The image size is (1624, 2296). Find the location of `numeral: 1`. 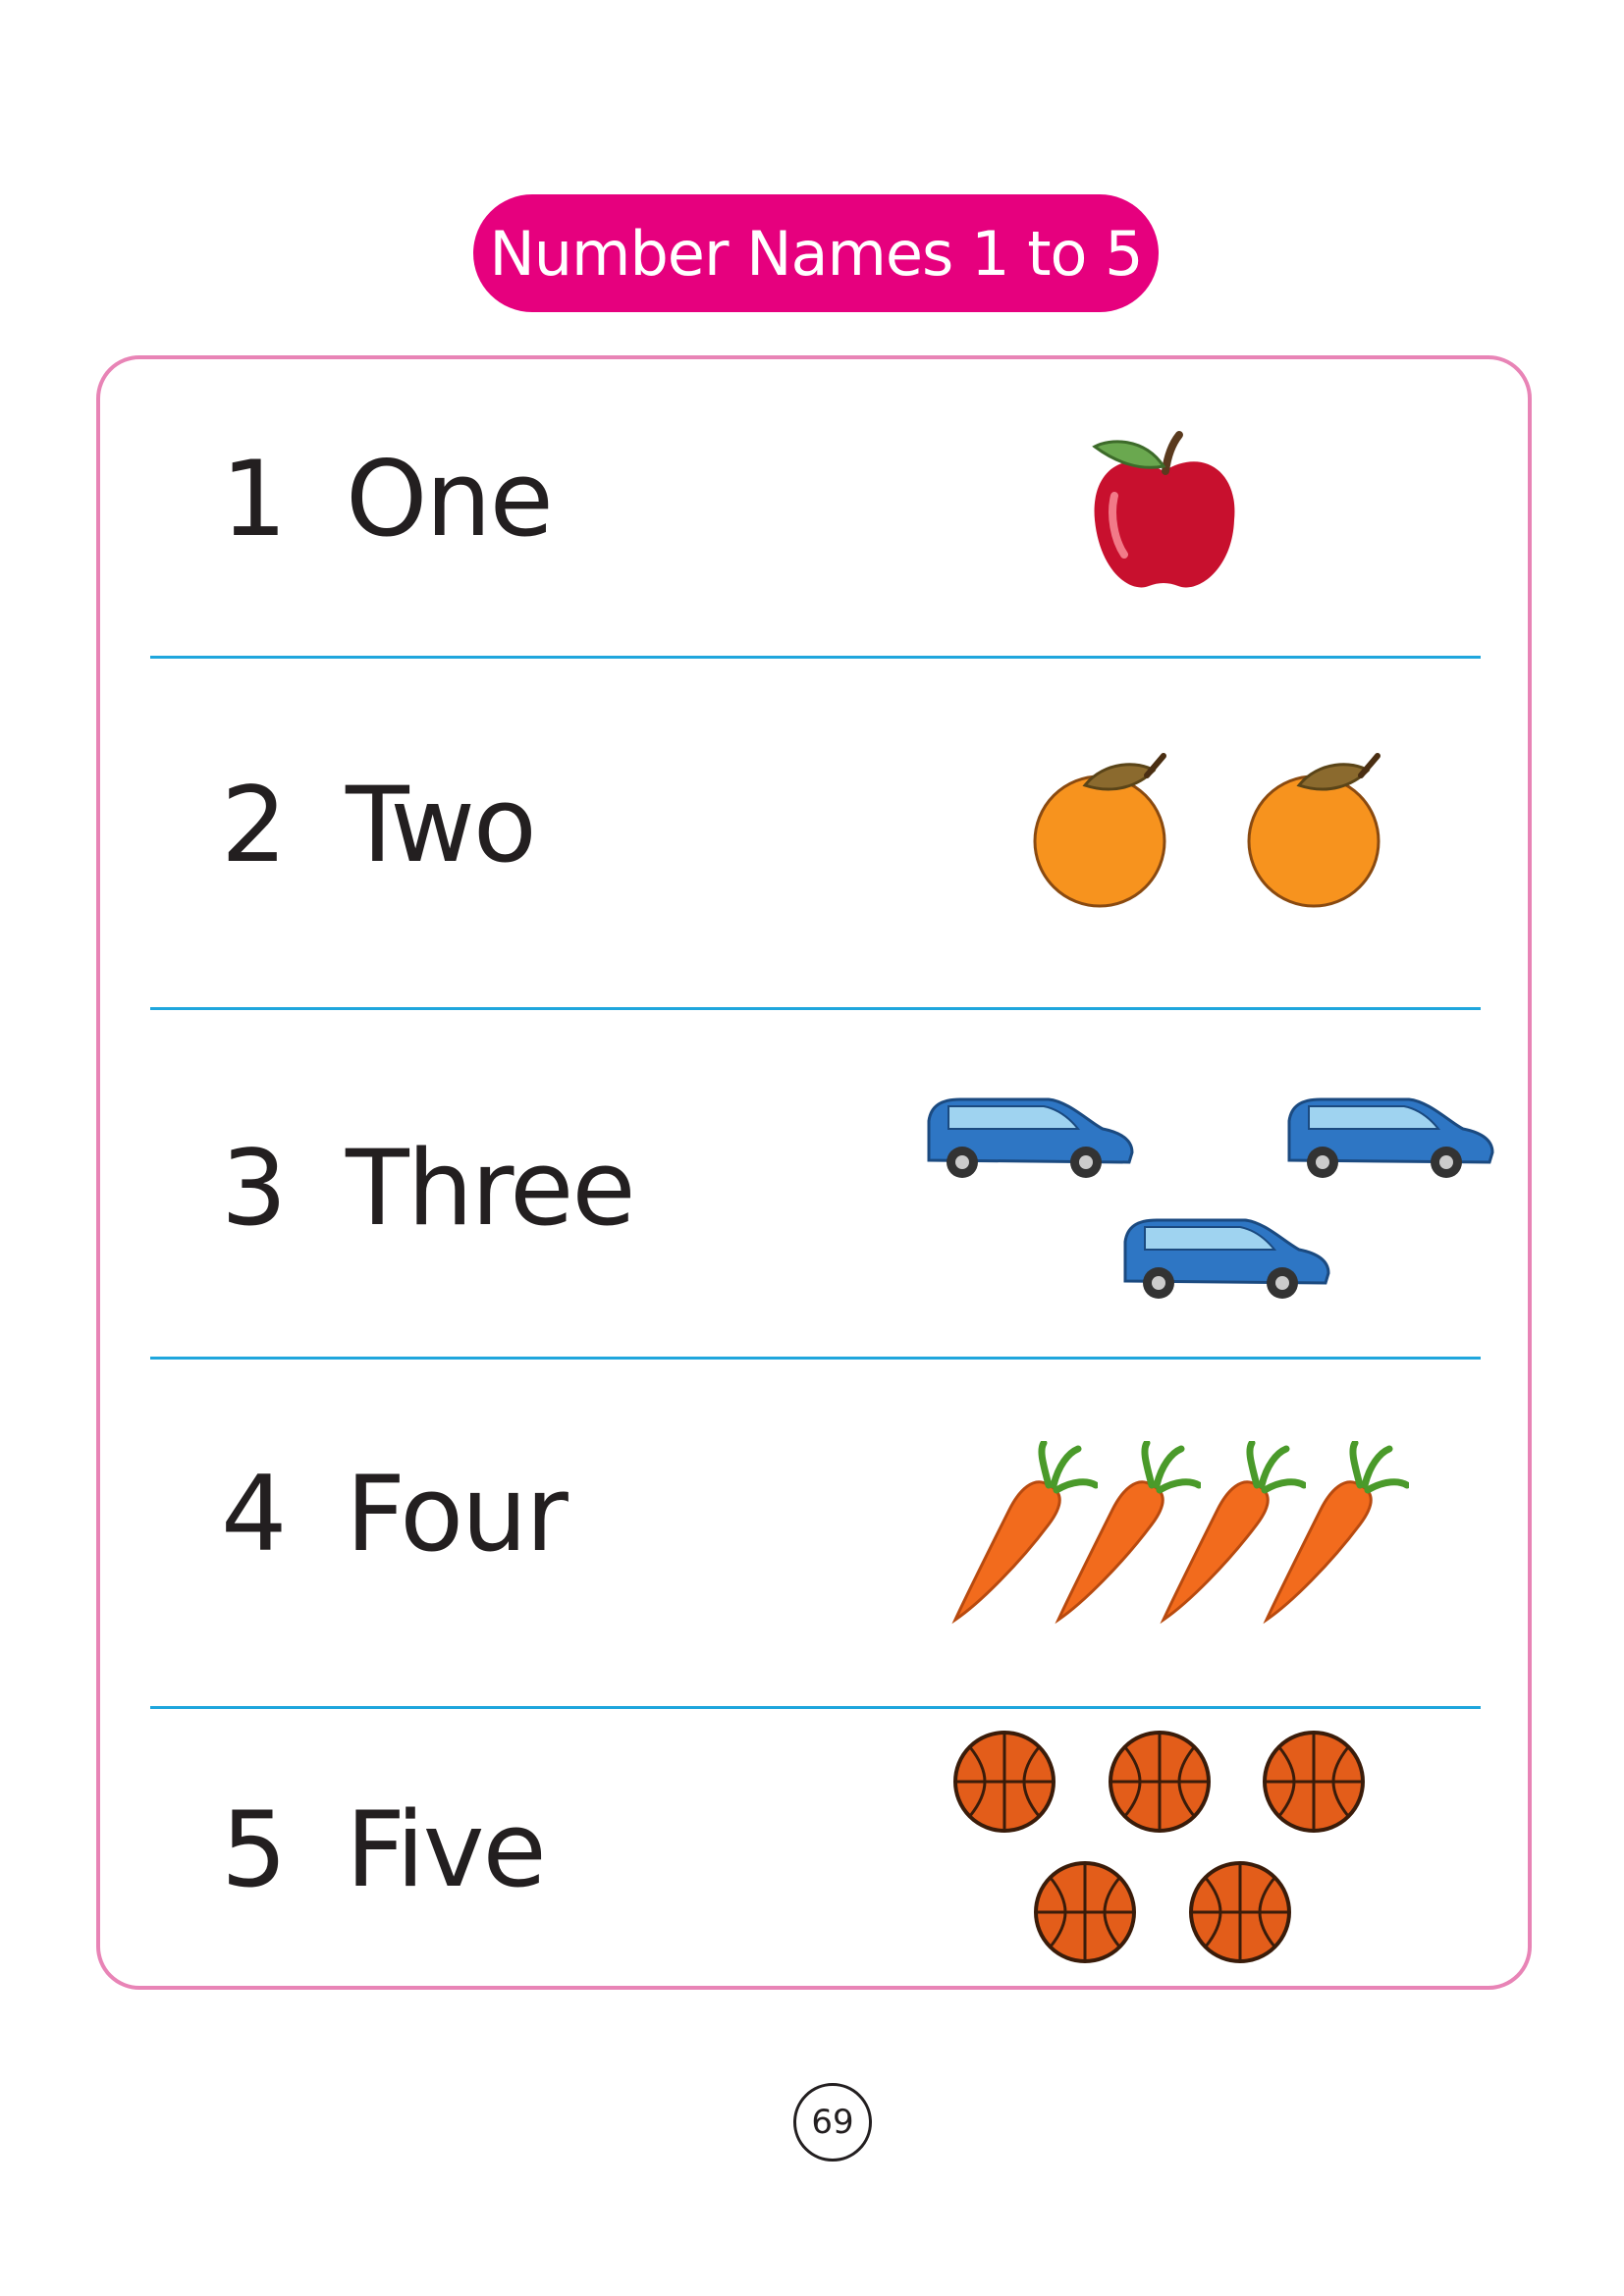

numeral: 1 is located at coordinates (254, 500).